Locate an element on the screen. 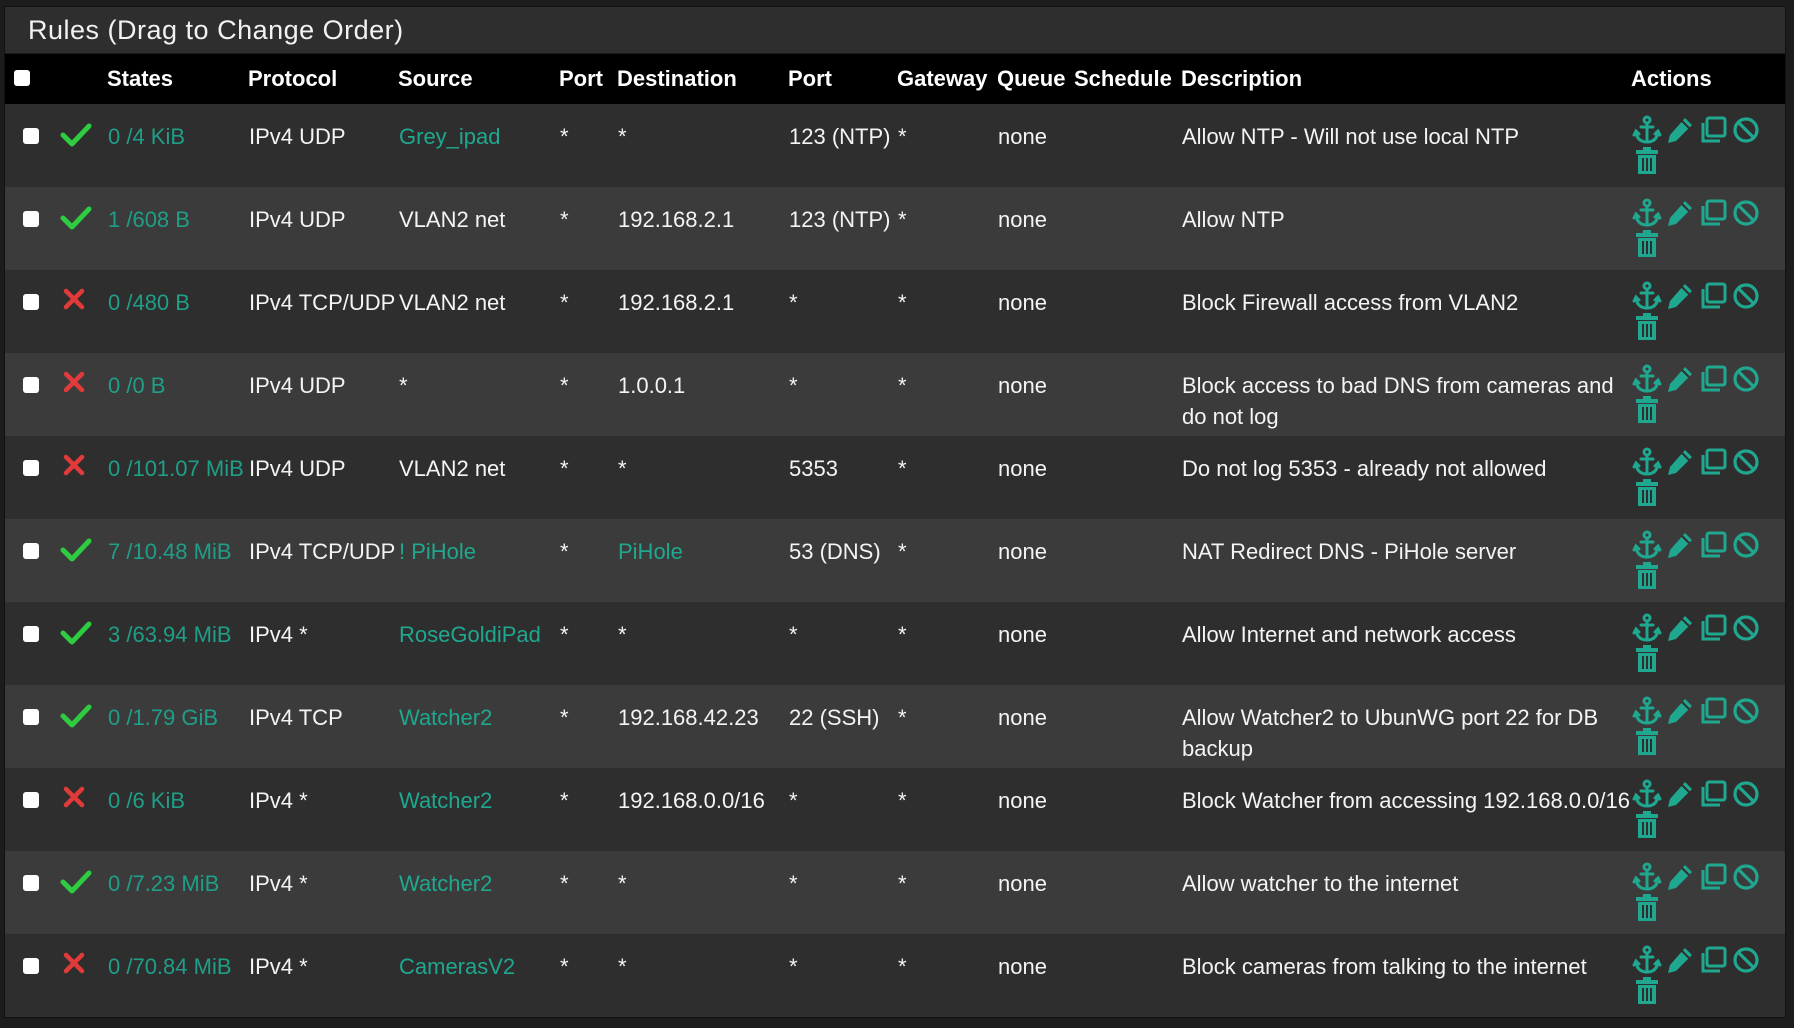 The height and width of the screenshot is (1028, 1794). col-states: States is located at coordinates (177, 79).